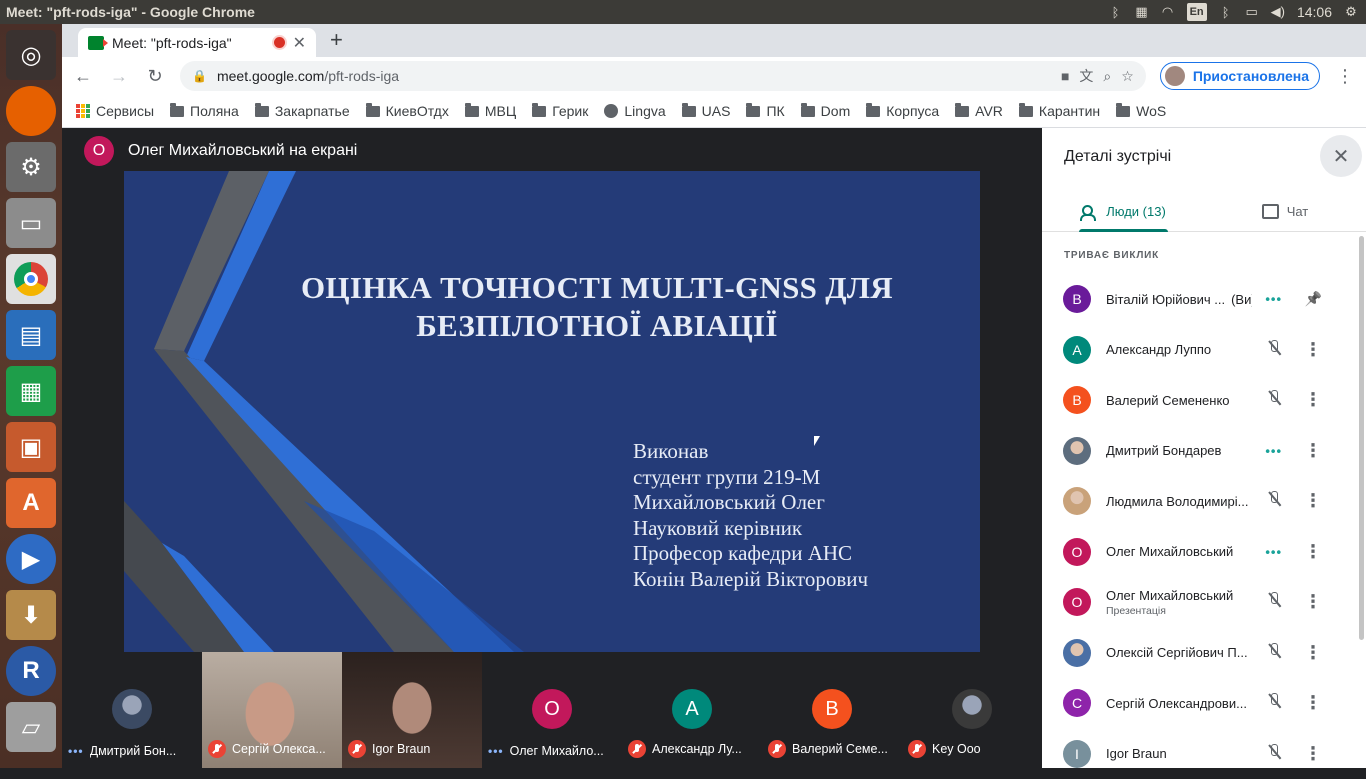  What do you see at coordinates (31, 615) in the screenshot?
I see `archive-manager-icon: ⬇` at bounding box center [31, 615].